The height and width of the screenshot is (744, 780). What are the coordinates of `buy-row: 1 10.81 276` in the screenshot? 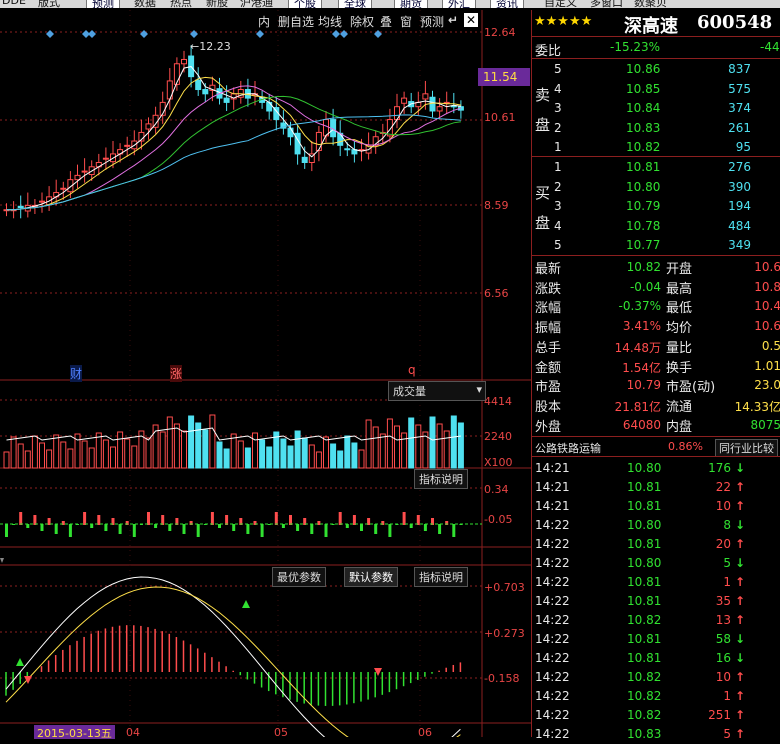 It's located at (656, 167).